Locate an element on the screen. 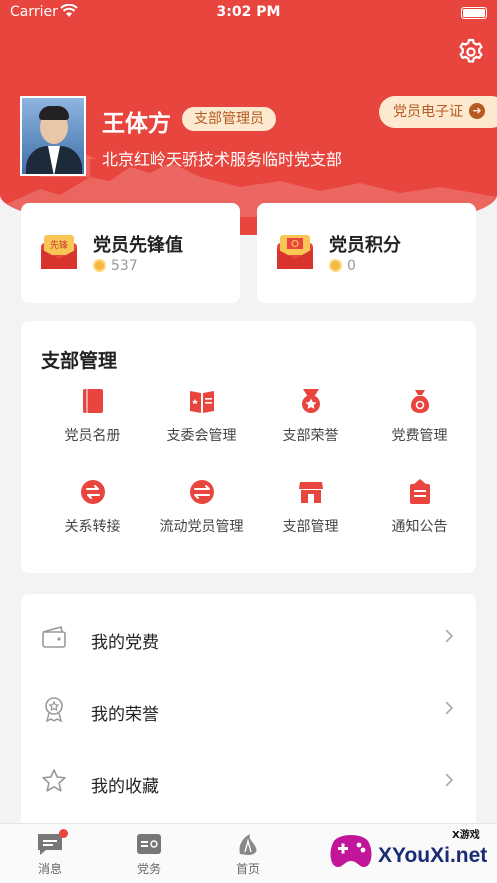 Image resolution: width=497 pixels, height=883 pixels. vanguard-envelope-icon: 先锋 is located at coordinates (59, 252).